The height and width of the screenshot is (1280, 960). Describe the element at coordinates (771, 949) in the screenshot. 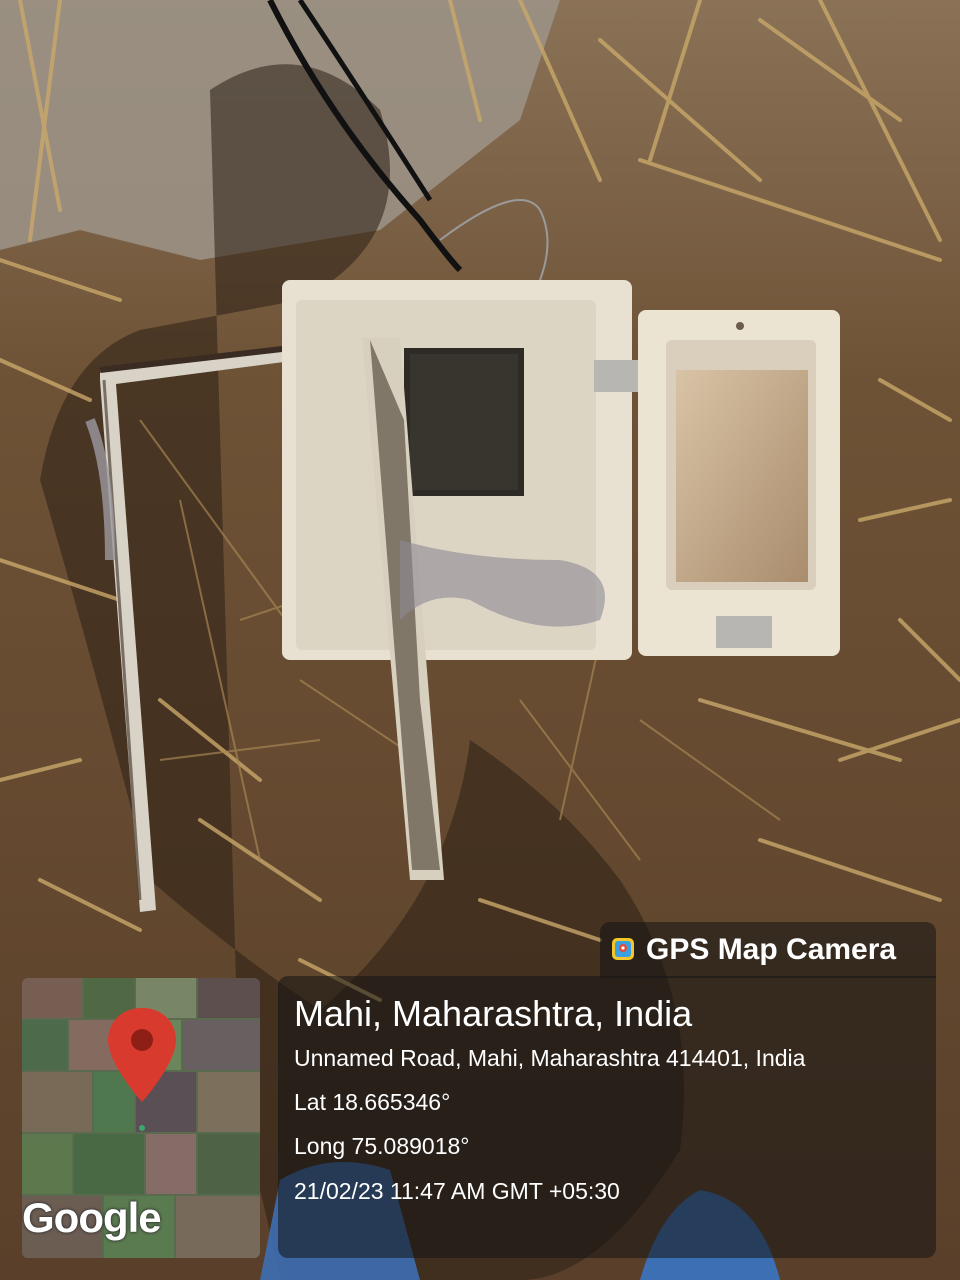

I see `app-name-label: GPS Map Camera` at that location.